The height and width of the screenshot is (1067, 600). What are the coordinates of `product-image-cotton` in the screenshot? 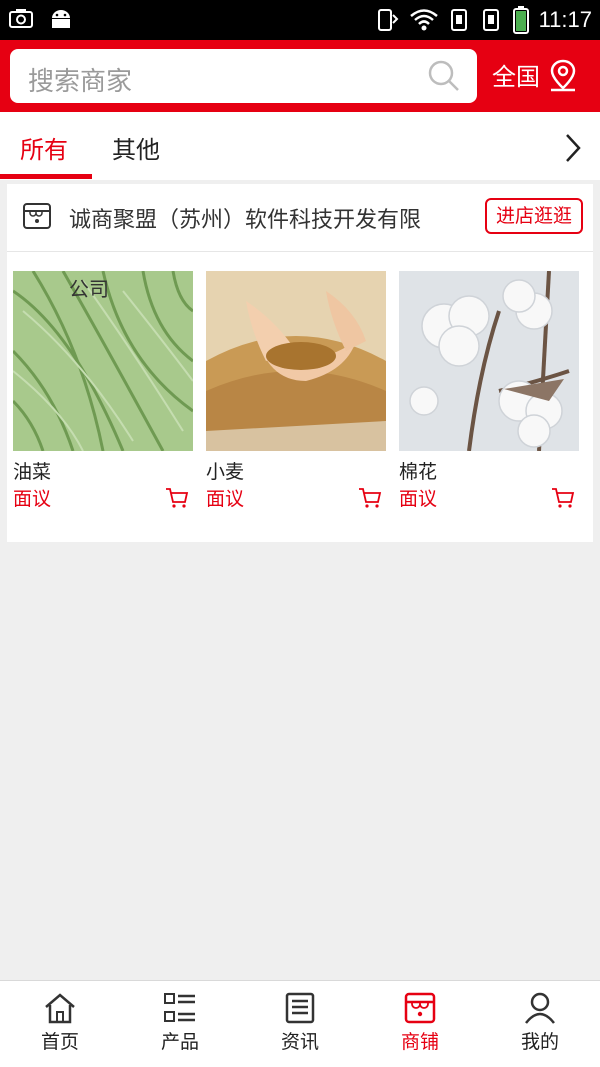 It's located at (489, 361).